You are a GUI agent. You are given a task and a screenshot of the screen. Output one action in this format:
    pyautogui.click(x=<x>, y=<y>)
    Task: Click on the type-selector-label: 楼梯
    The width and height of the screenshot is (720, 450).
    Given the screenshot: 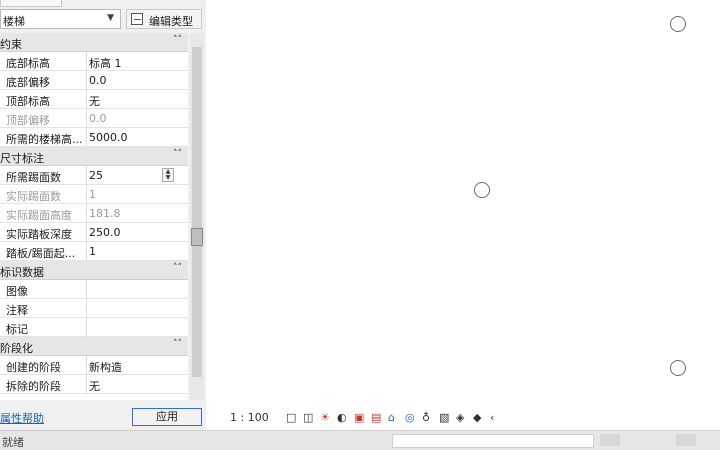 What is the action you would take?
    pyautogui.click(x=14, y=21)
    